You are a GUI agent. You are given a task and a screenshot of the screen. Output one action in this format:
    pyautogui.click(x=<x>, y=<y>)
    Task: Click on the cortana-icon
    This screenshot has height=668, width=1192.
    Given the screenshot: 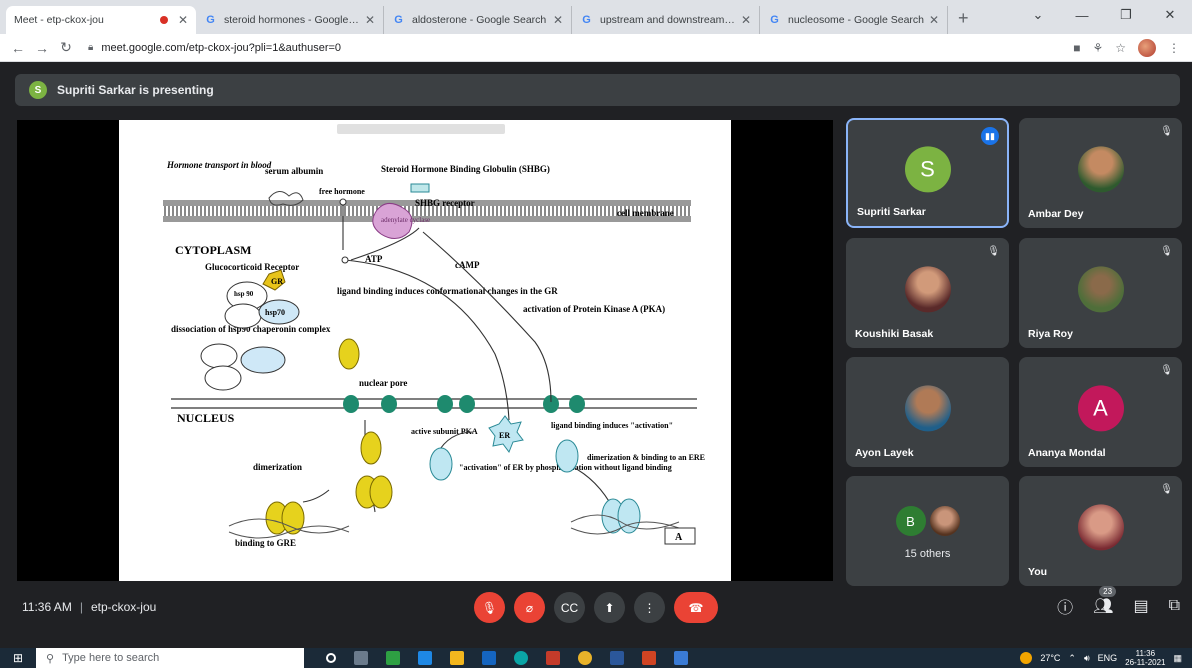 What is the action you would take?
    pyautogui.click(x=331, y=658)
    